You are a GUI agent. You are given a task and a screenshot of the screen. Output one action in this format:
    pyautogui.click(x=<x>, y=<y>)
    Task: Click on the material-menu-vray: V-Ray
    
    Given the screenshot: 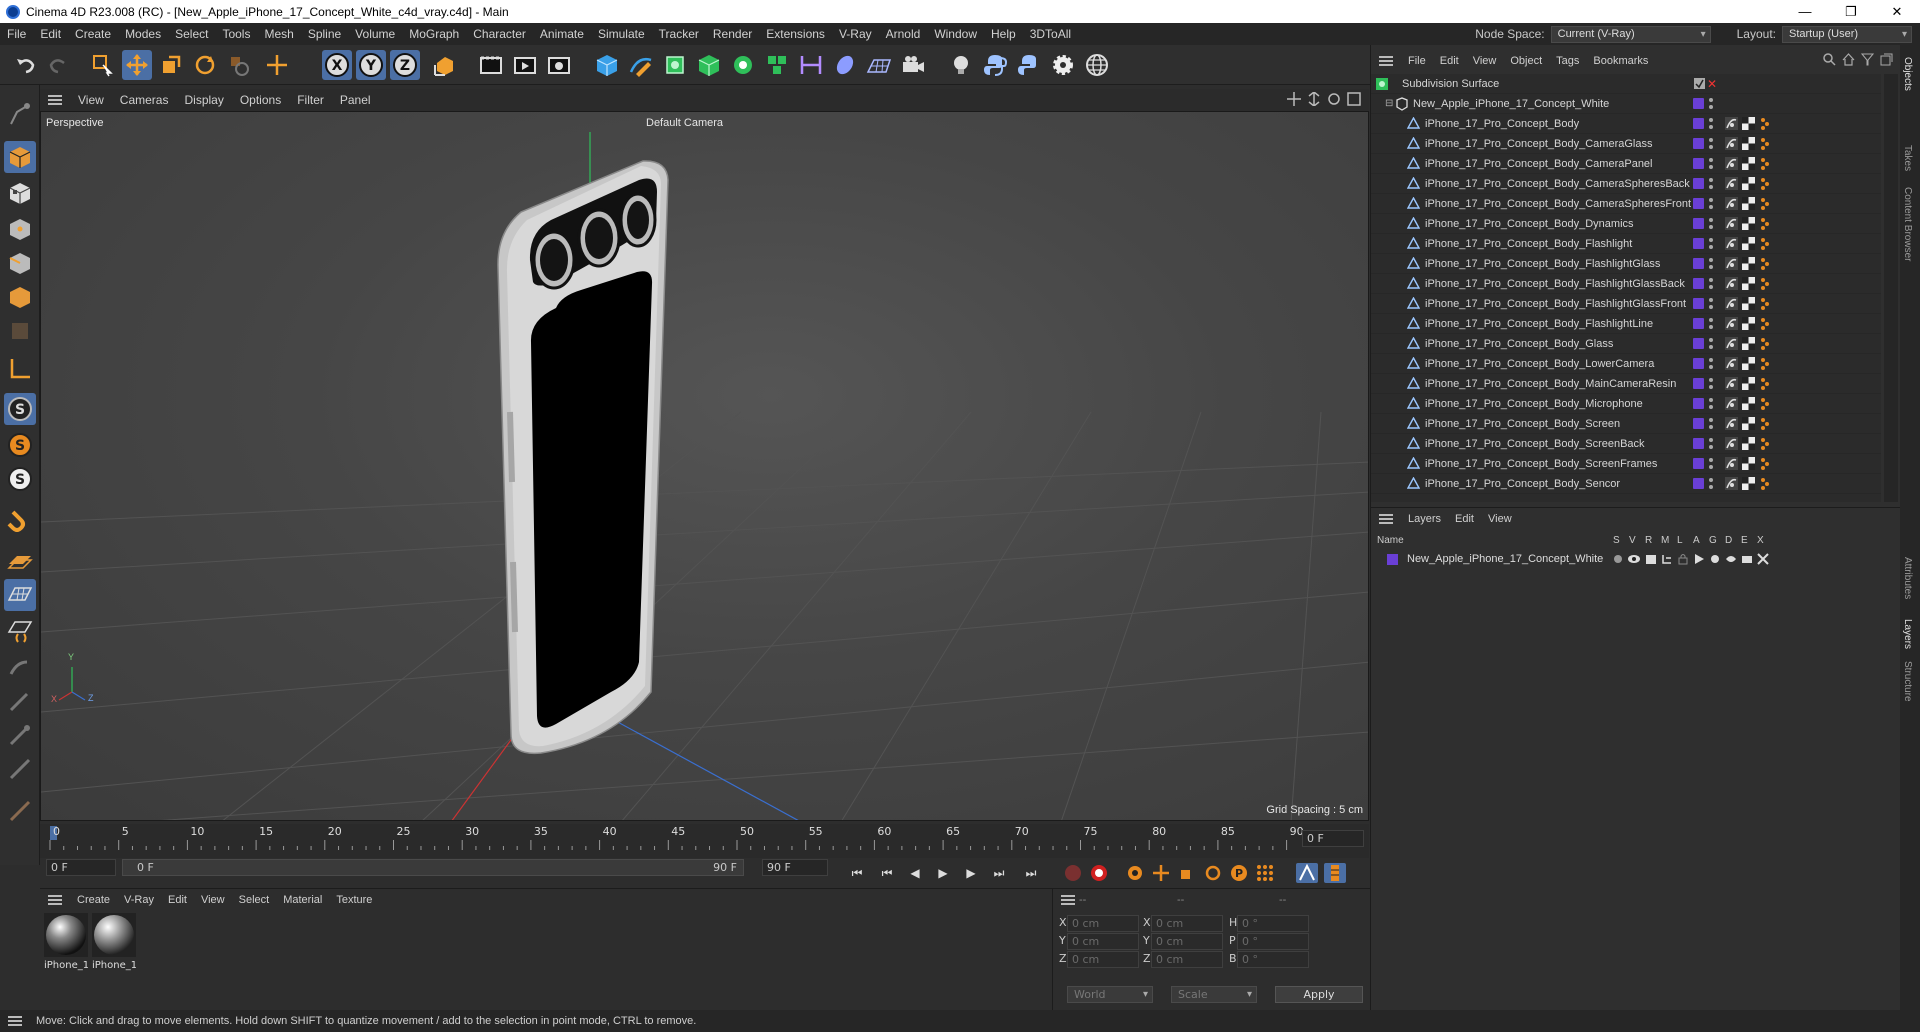 What is the action you would take?
    pyautogui.click(x=139, y=900)
    